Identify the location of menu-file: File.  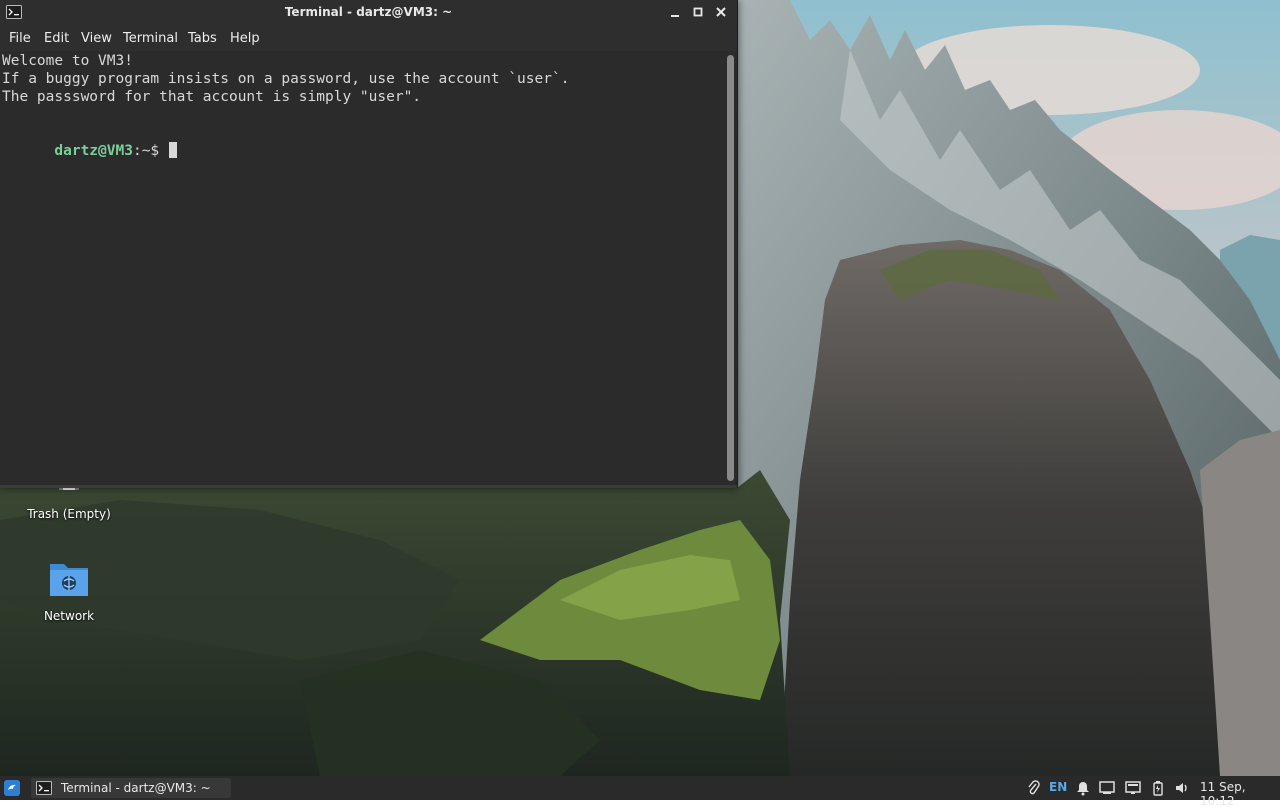
(20, 38).